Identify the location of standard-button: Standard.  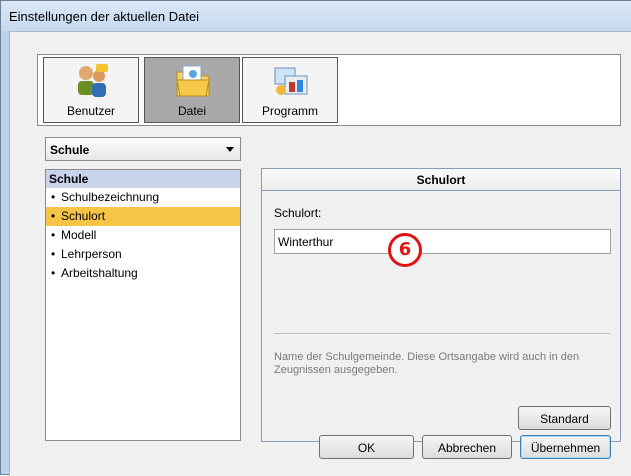
(564, 418).